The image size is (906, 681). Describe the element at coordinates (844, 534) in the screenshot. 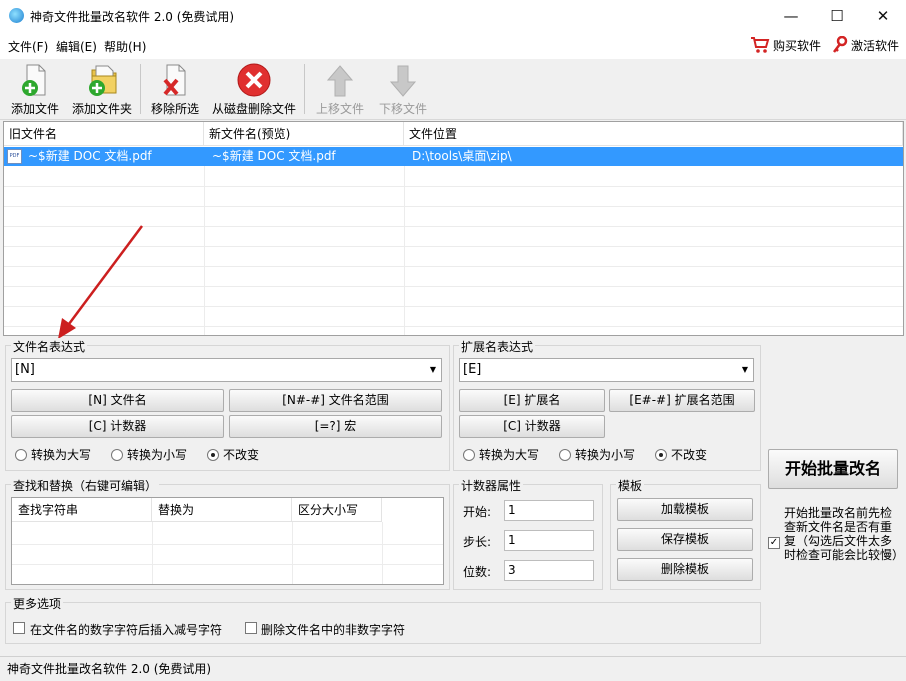

I see `check-duplicates-label: 开始批量改名前先检查新文件名是否有重复（勾选后文件太多时检查可能会比较慢）` at that location.